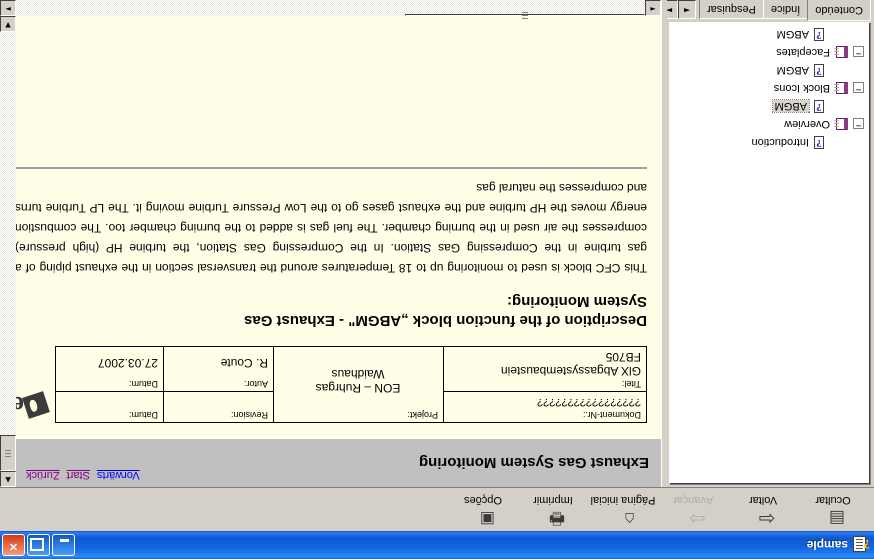 This screenshot has height=559, width=874. I want to click on tree-item-block-icons: − Block Icons, so click(767, 88).